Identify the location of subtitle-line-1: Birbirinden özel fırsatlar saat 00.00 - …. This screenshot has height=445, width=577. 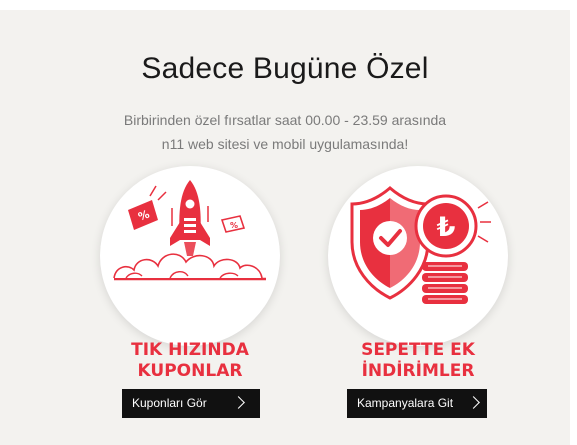
(285, 120).